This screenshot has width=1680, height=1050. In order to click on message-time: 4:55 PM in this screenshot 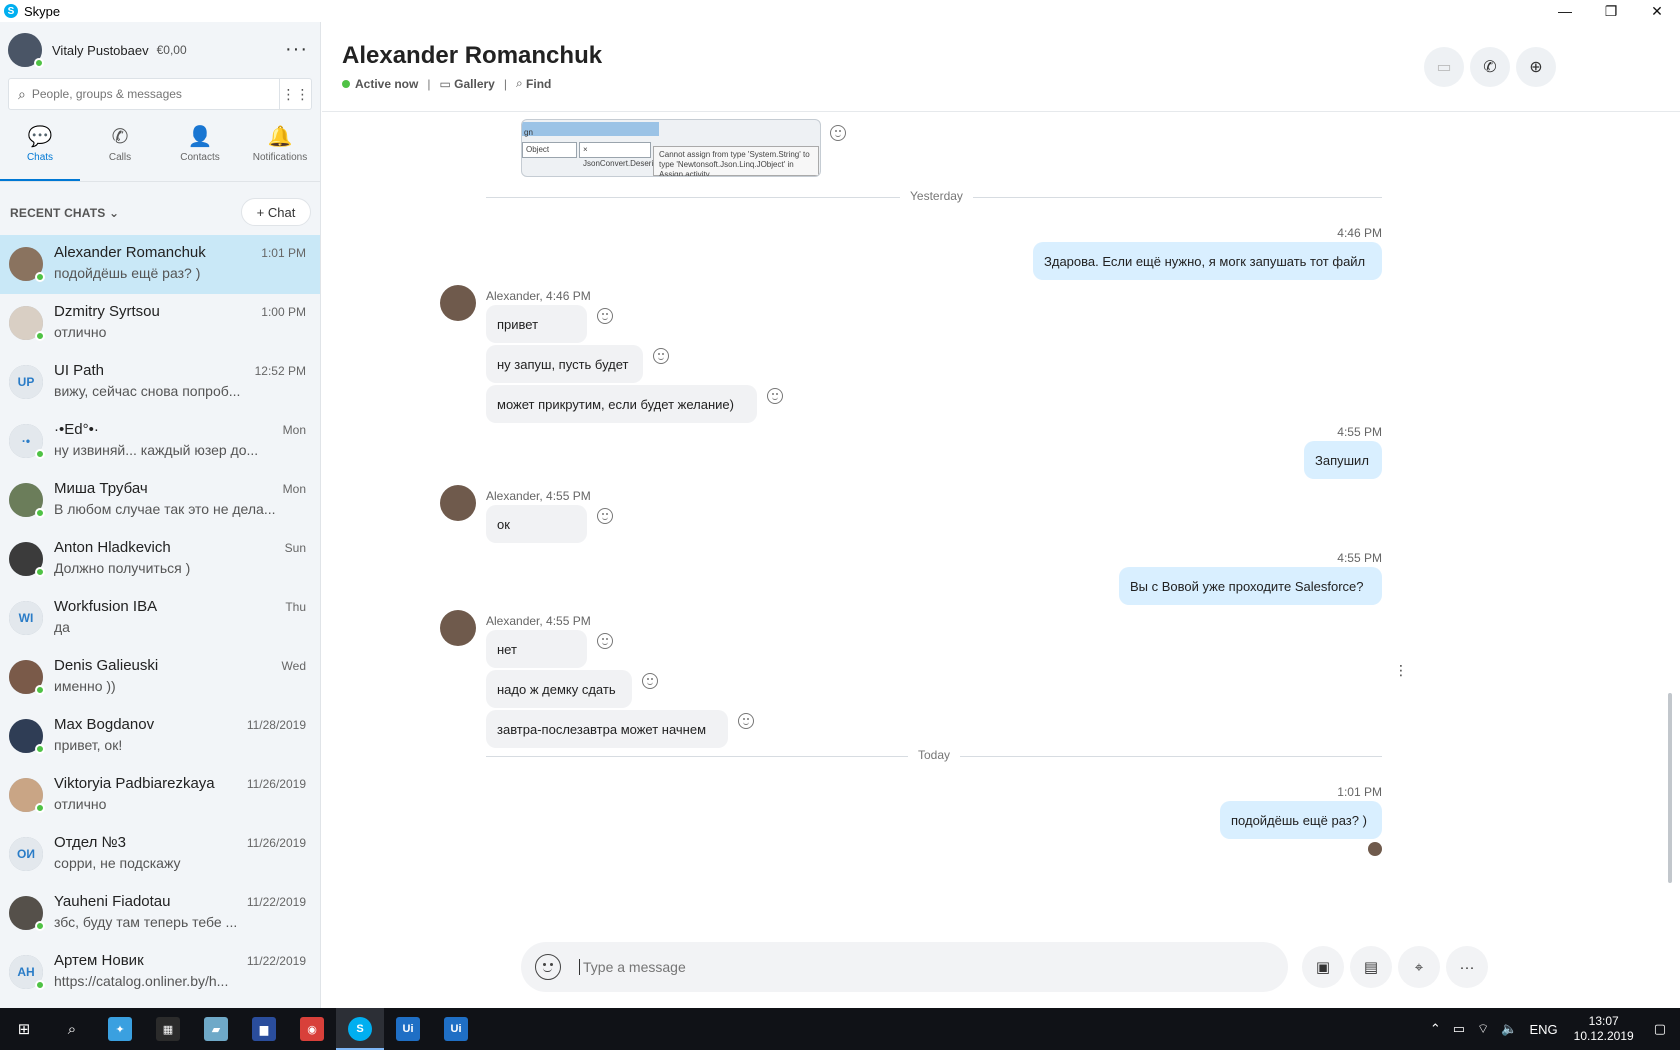, I will do `click(1359, 432)`.